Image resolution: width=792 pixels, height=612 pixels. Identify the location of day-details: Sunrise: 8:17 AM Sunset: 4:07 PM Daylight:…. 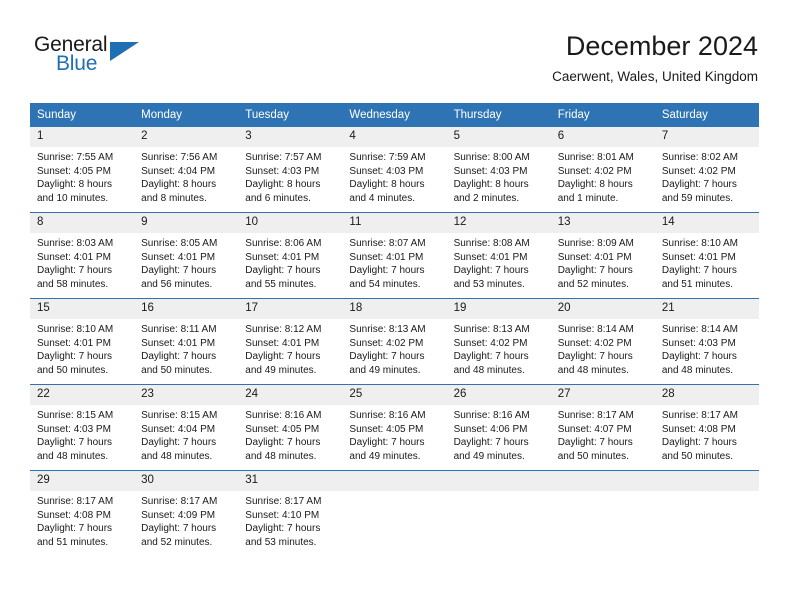
(603, 434).